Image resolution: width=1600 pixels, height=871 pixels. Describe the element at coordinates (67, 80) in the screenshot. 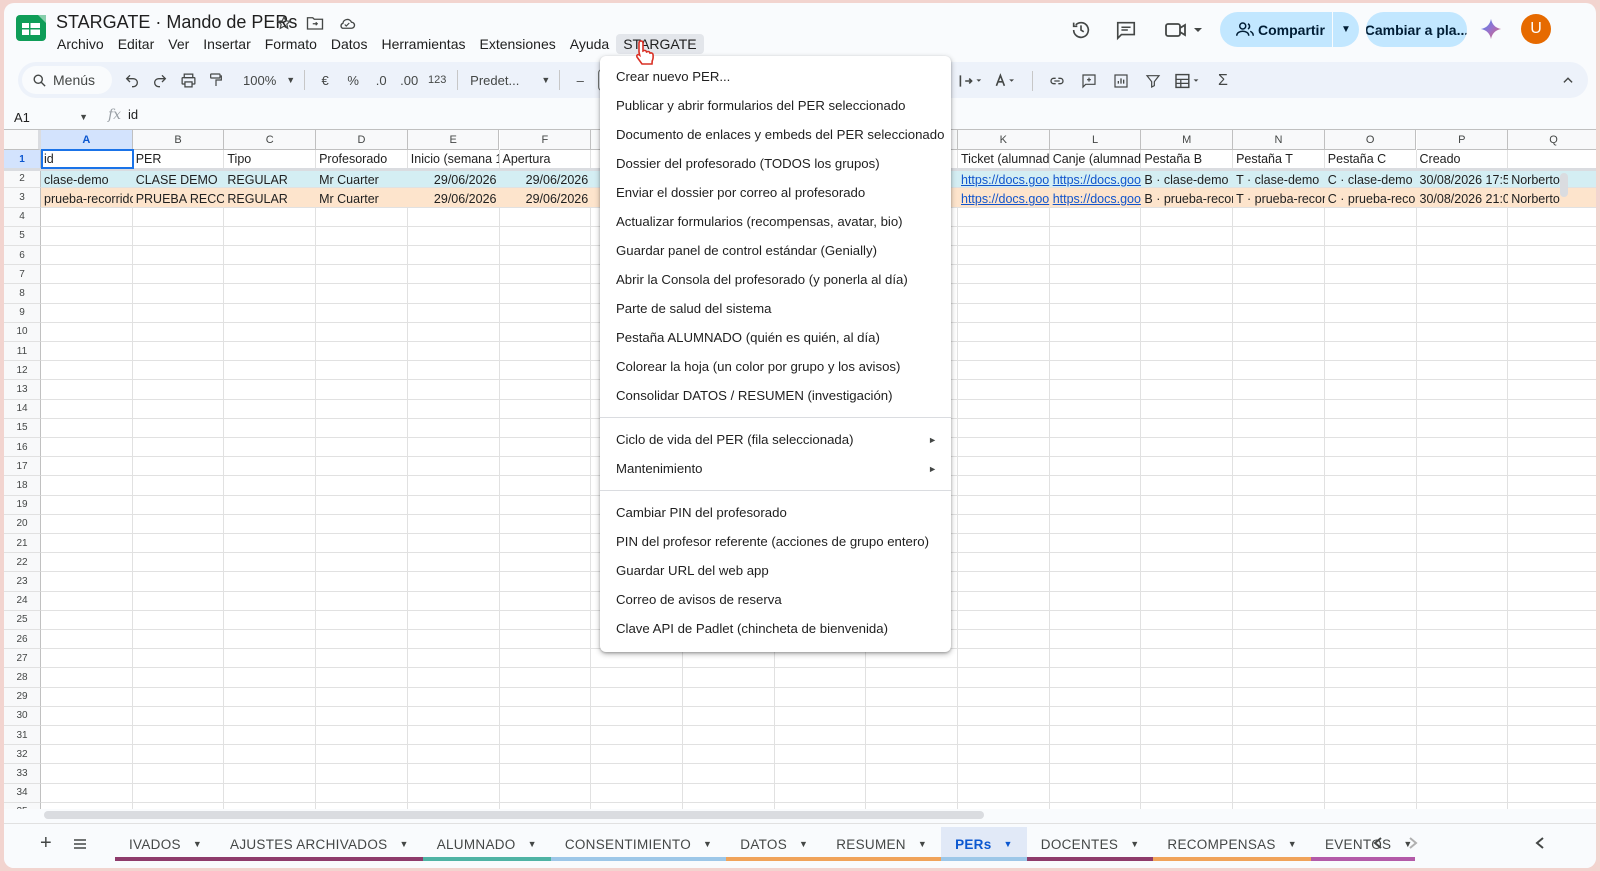

I see `menus-search: Menús` at that location.